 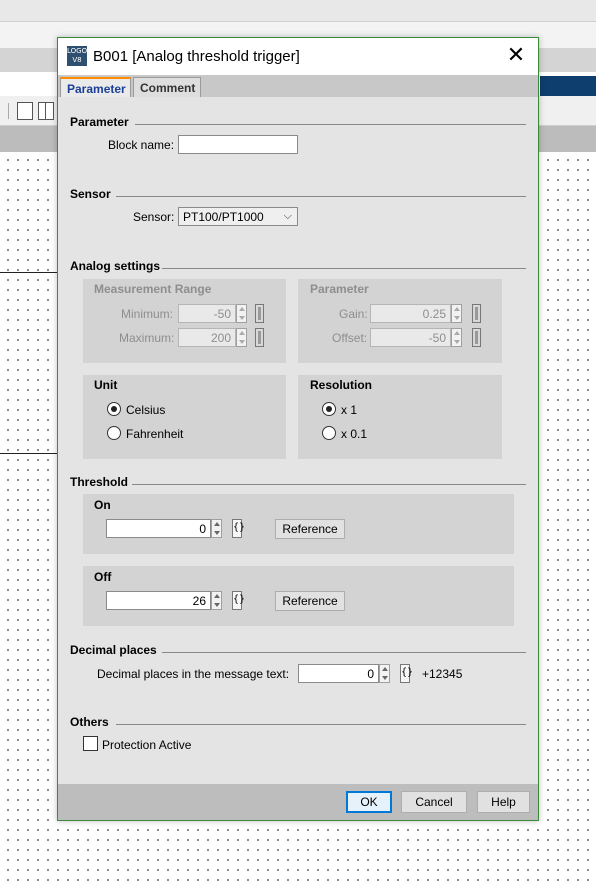 I want to click on gain-label: Gain:, so click(x=353, y=314).